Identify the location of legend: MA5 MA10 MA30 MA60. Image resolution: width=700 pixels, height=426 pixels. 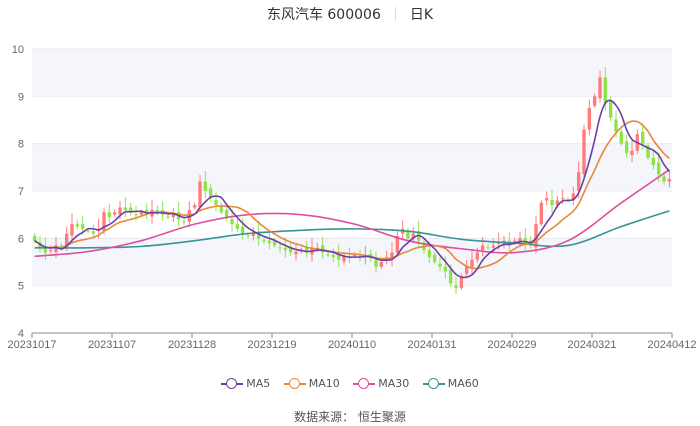
(350, 385).